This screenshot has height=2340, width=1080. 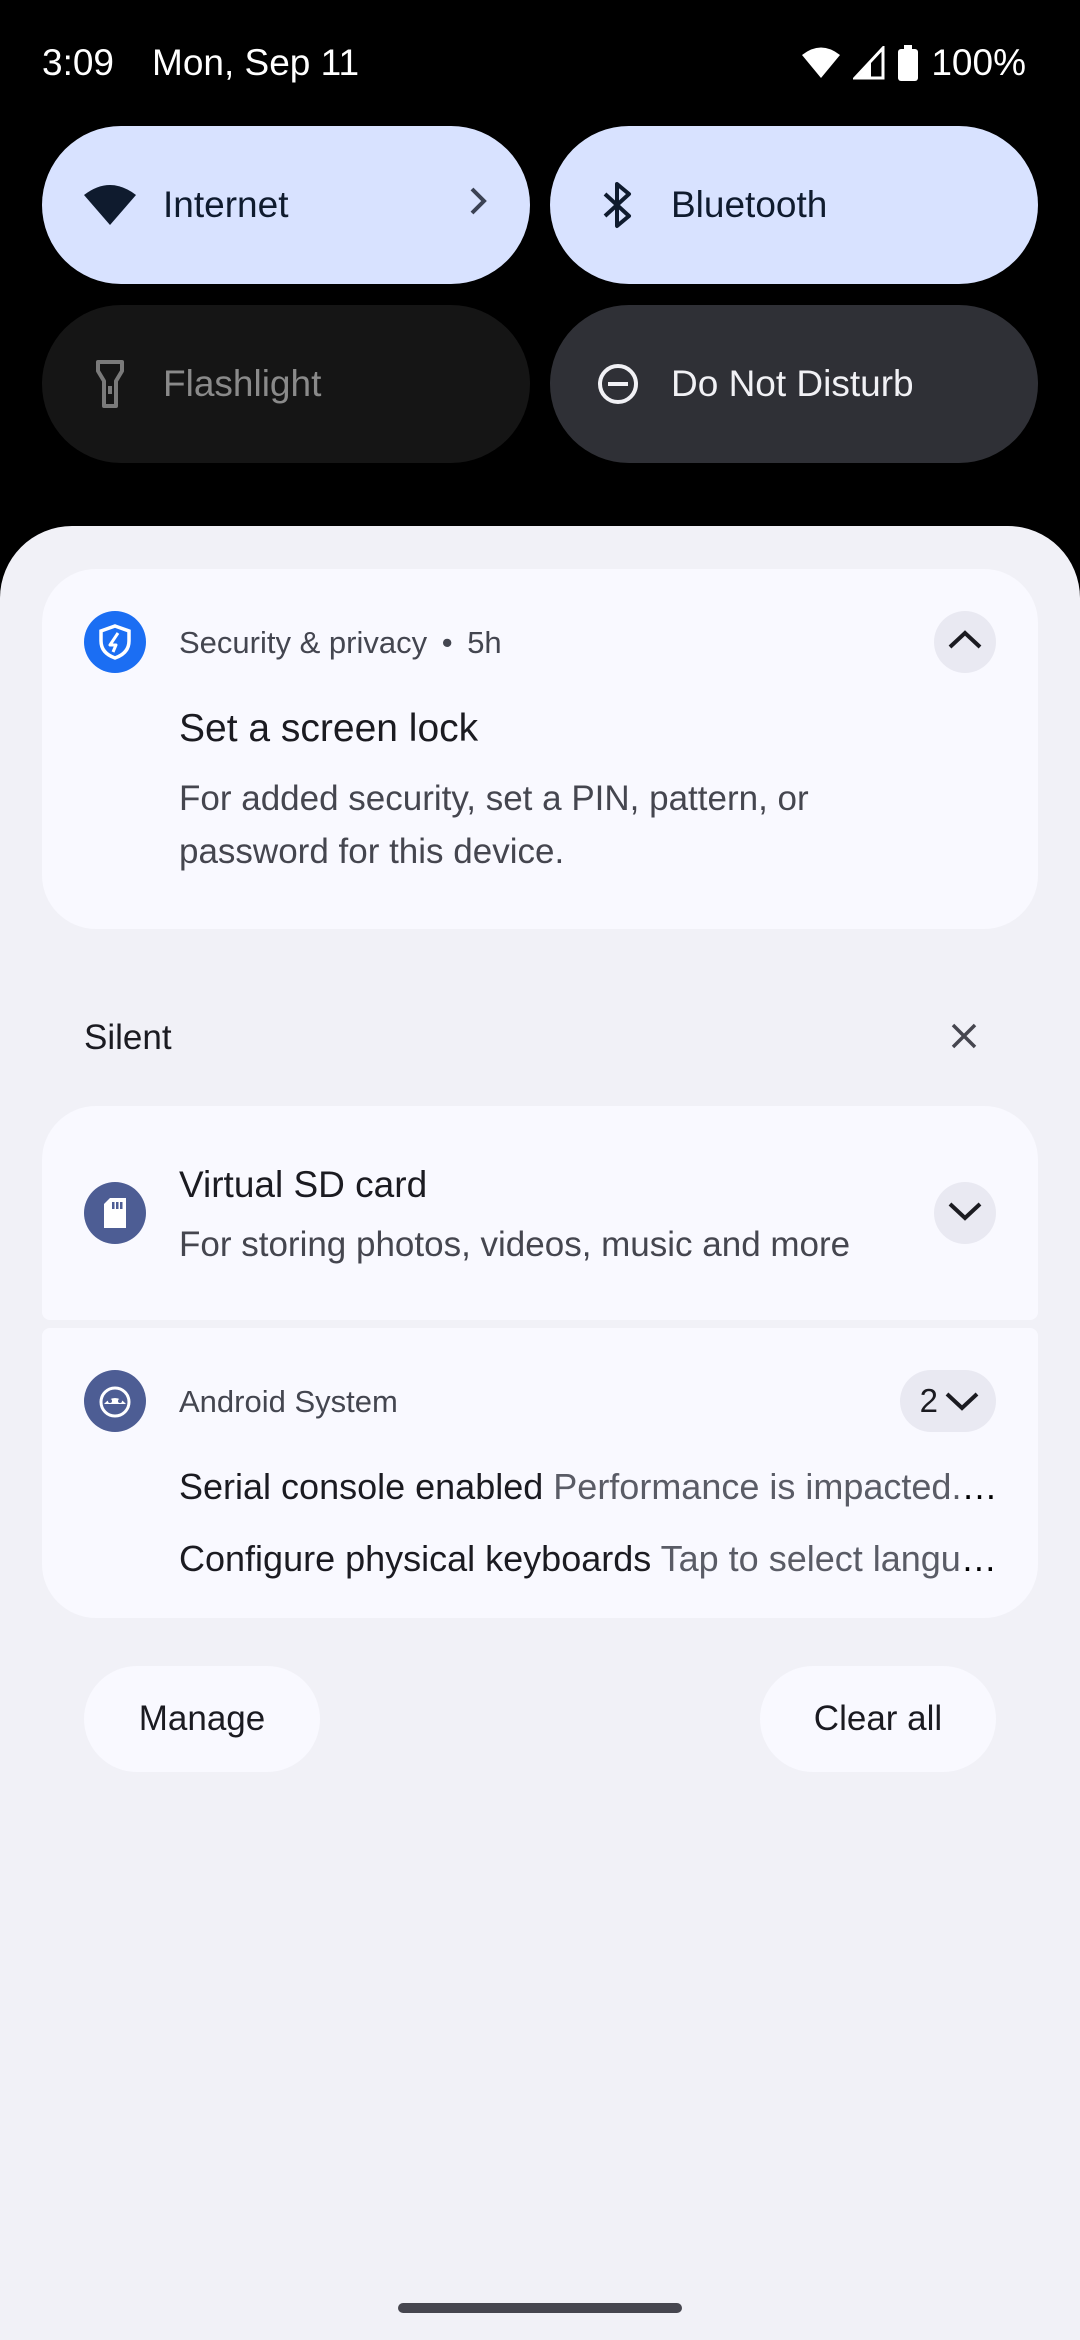 What do you see at coordinates (484, 642) in the screenshot?
I see `timestamp: 5h` at bounding box center [484, 642].